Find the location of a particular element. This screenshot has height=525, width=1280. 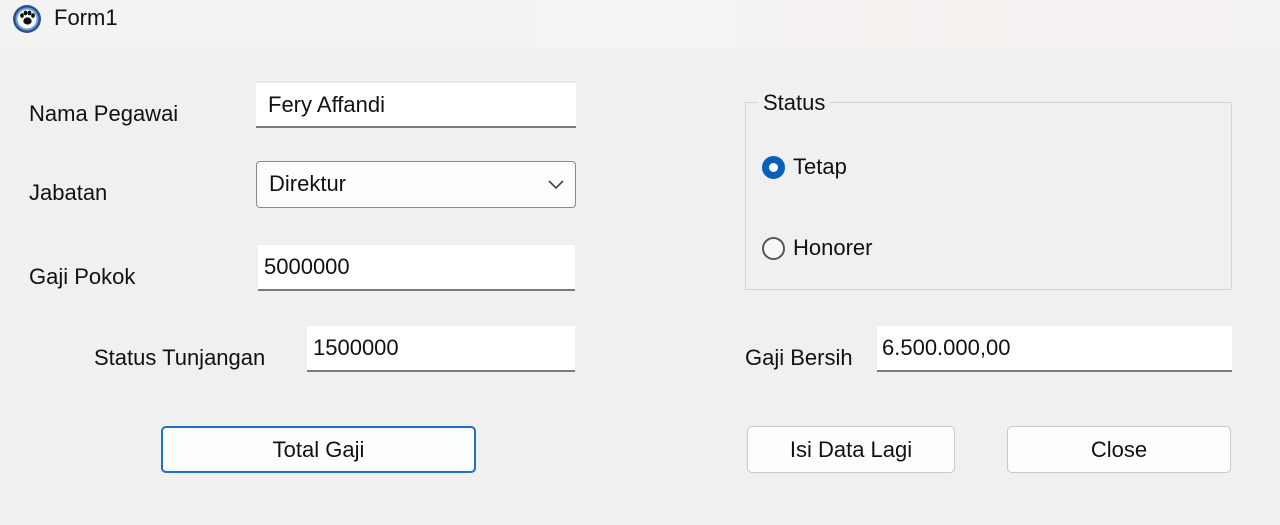

radio-honorer: Honorer is located at coordinates (817, 248).